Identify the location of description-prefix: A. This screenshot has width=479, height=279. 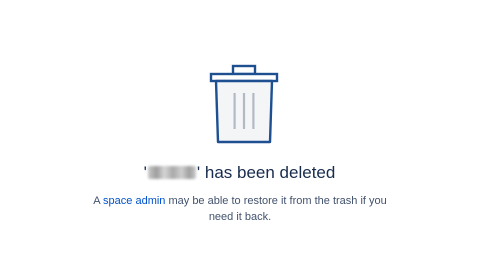
(98, 201).